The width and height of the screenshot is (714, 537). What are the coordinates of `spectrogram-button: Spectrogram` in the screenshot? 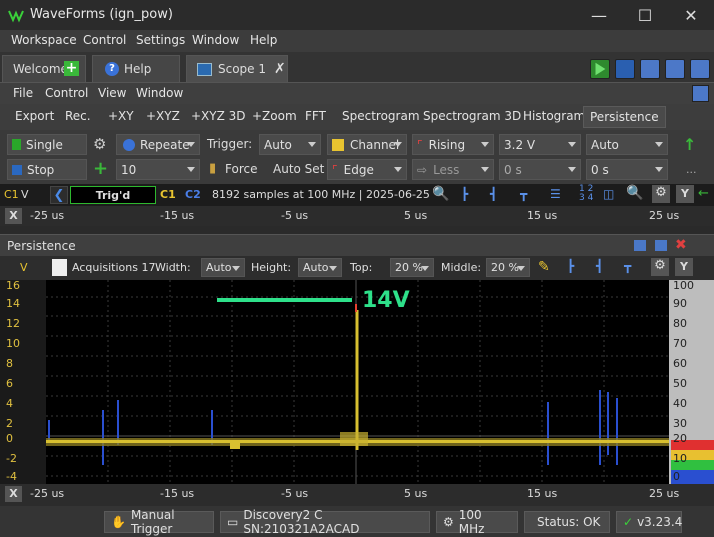 It's located at (381, 116).